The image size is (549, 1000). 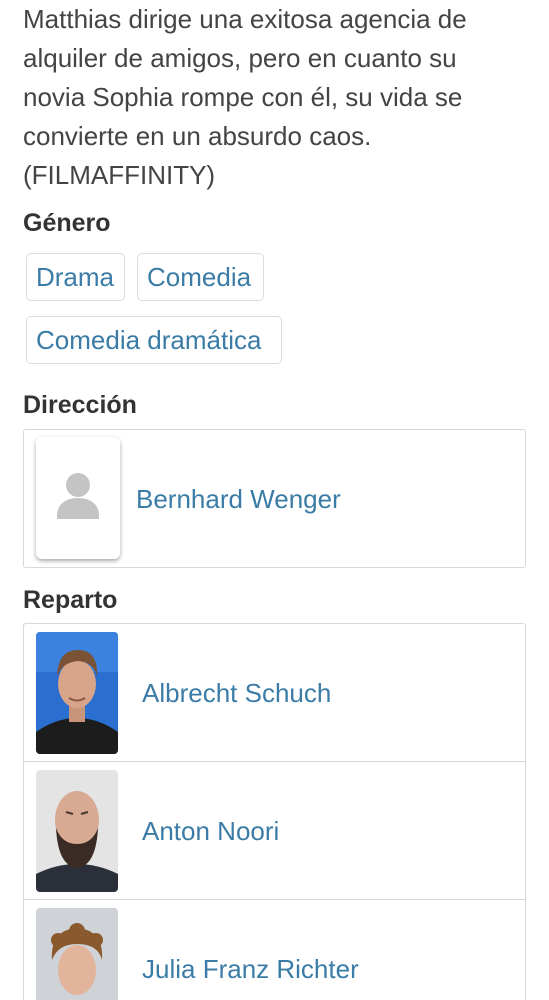 What do you see at coordinates (67, 223) in the screenshot?
I see `genre-heading: Género` at bounding box center [67, 223].